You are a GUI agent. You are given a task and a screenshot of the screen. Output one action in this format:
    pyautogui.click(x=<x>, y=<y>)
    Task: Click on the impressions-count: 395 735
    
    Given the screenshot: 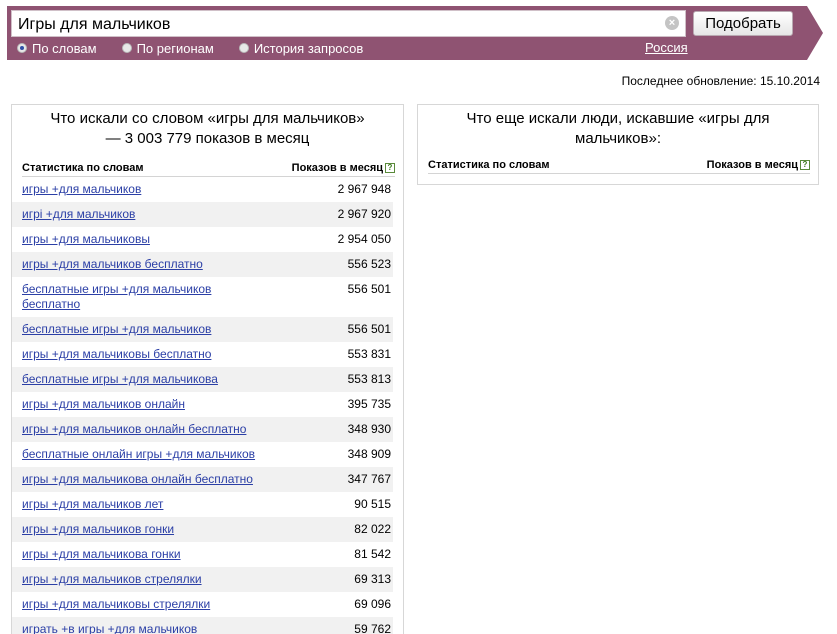 What is the action you would take?
    pyautogui.click(x=369, y=404)
    